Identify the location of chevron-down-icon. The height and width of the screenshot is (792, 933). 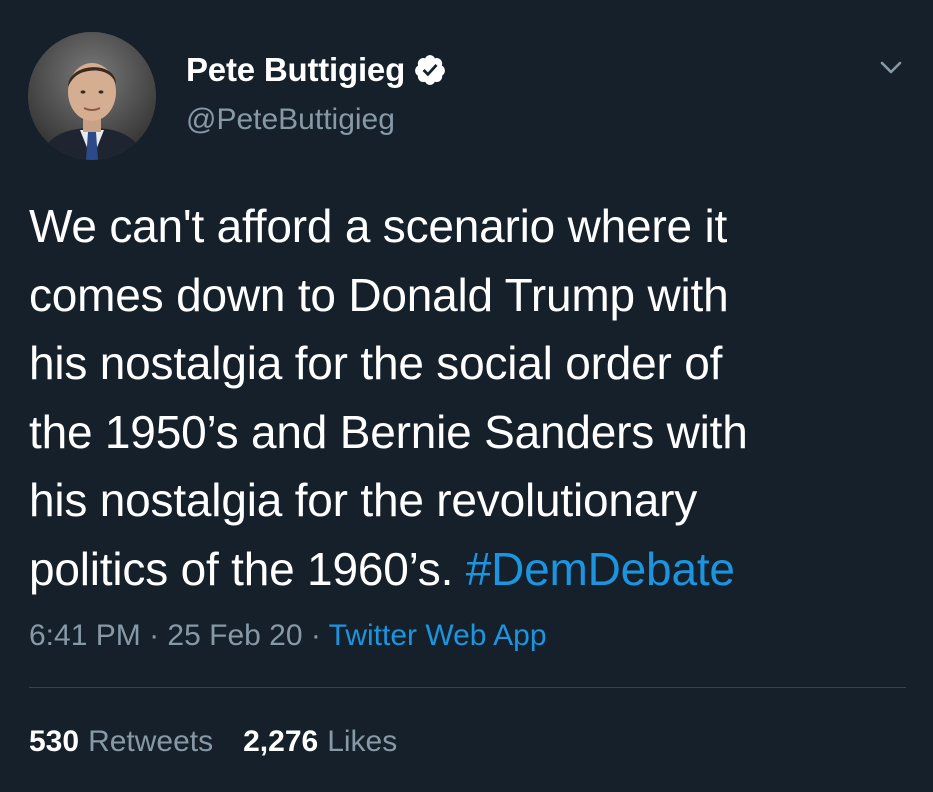
(891, 67).